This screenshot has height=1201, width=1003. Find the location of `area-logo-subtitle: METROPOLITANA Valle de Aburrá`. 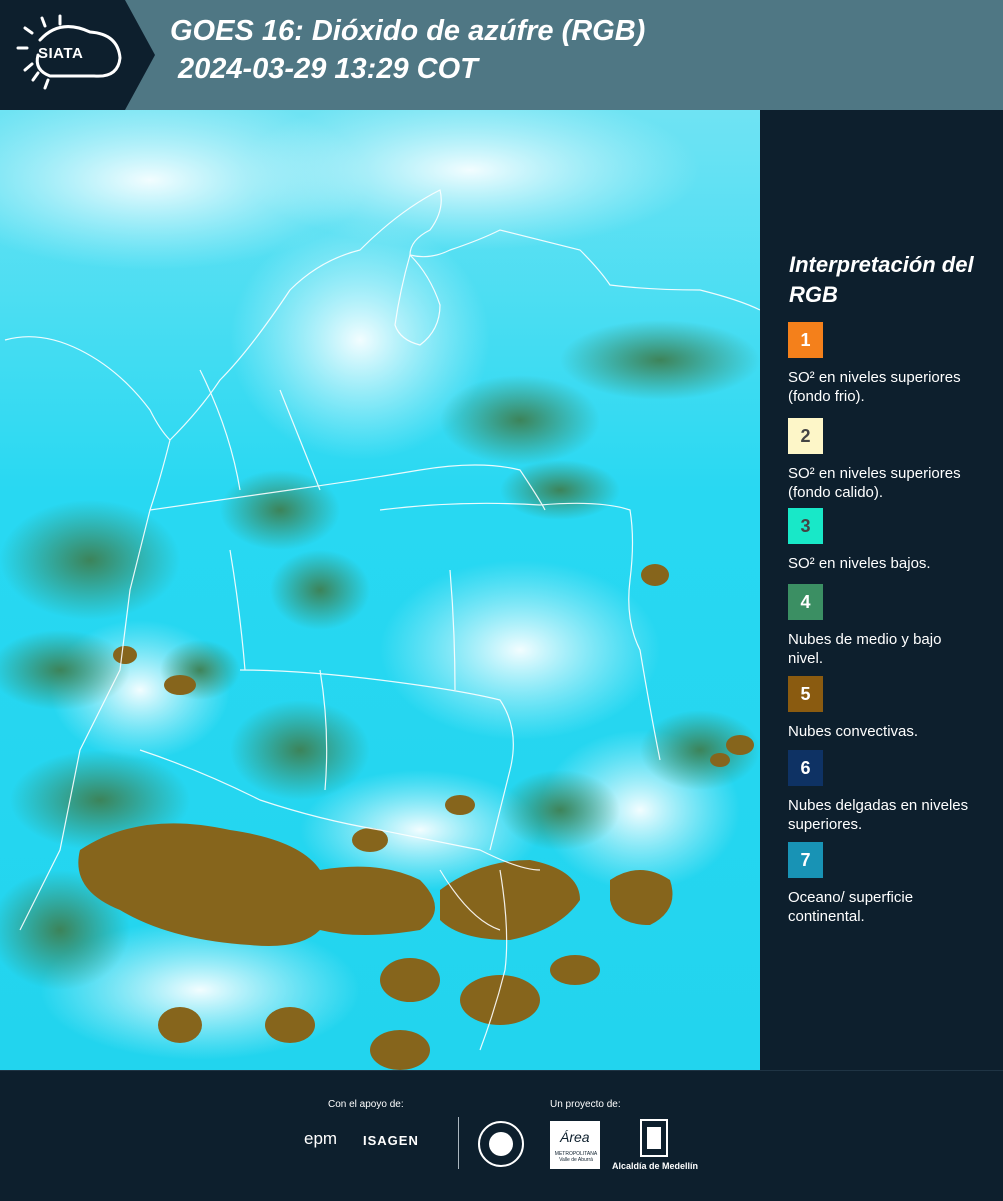

area-logo-subtitle: METROPOLITANA Valle de Aburrá is located at coordinates (576, 1157).